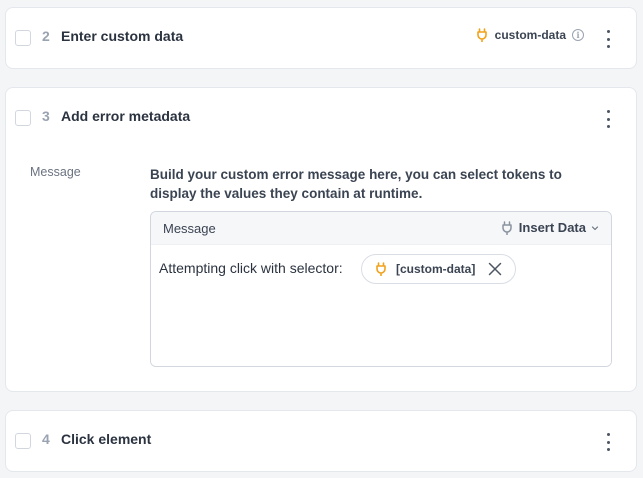  I want to click on step-number: 4, so click(46, 439).